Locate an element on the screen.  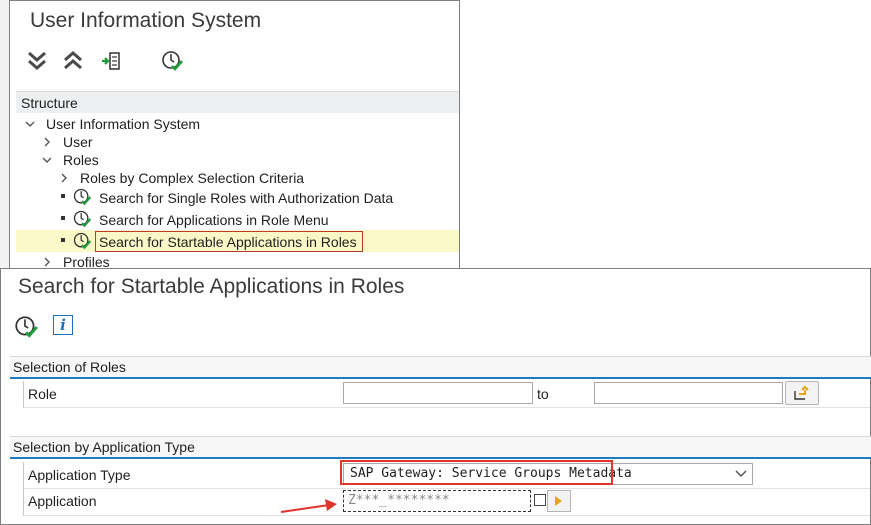
tree-label: Roles by Complex Selection Criteria is located at coordinates (192, 178).